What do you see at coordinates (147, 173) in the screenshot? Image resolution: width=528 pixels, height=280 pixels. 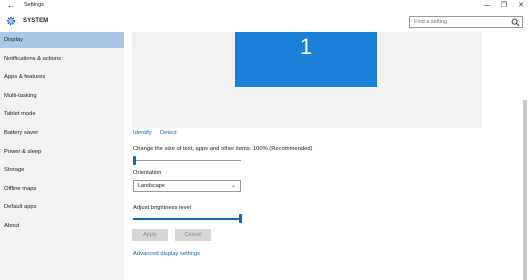 I see `orientation-label: Orientation` at bounding box center [147, 173].